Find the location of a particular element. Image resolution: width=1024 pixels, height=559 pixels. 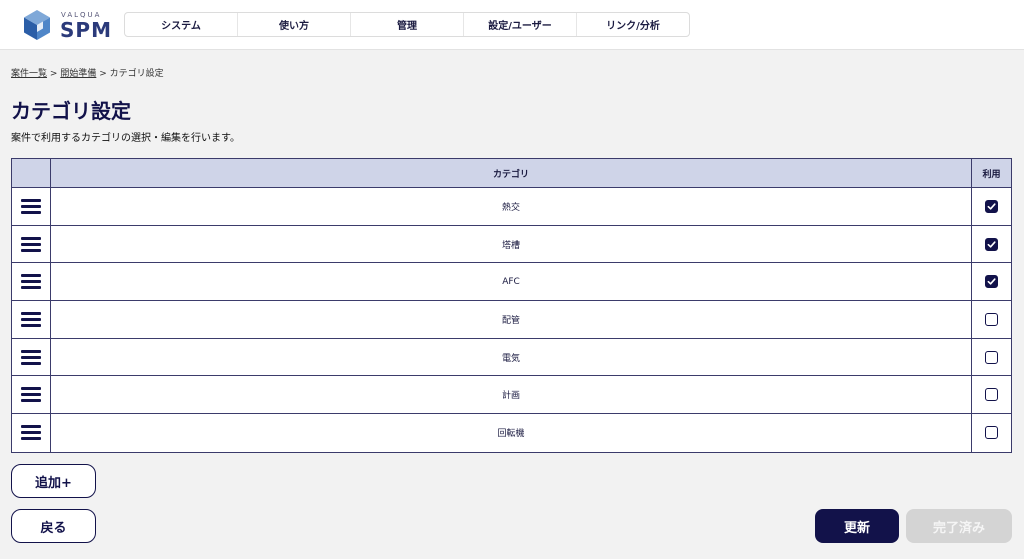

table-header-row: カテゴリ 利用 is located at coordinates (511, 173).